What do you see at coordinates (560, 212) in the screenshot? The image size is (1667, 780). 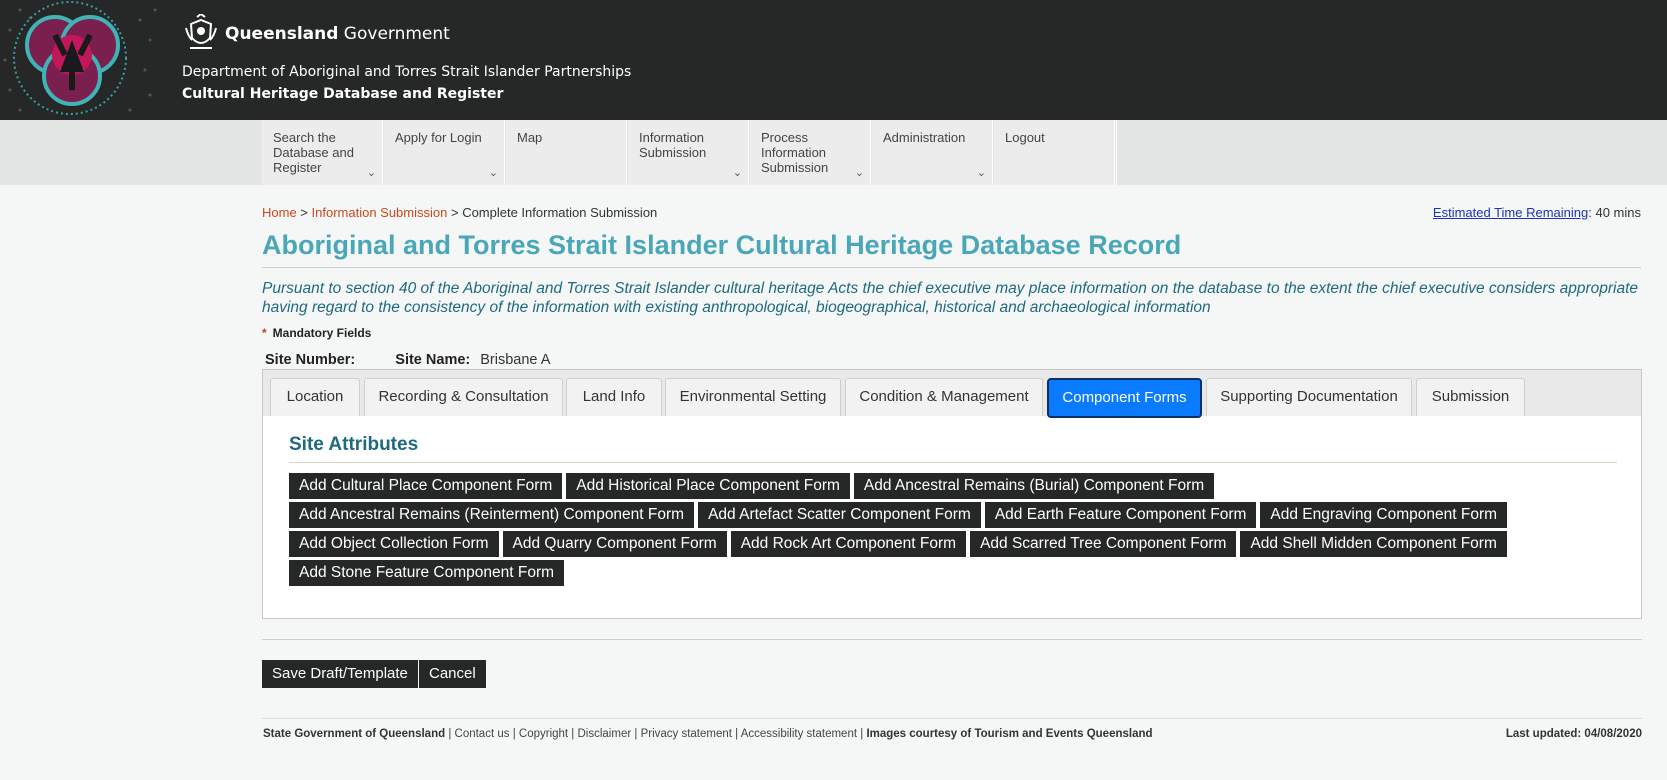 I see `breadcrumb-current: Complete Information Submission` at bounding box center [560, 212].